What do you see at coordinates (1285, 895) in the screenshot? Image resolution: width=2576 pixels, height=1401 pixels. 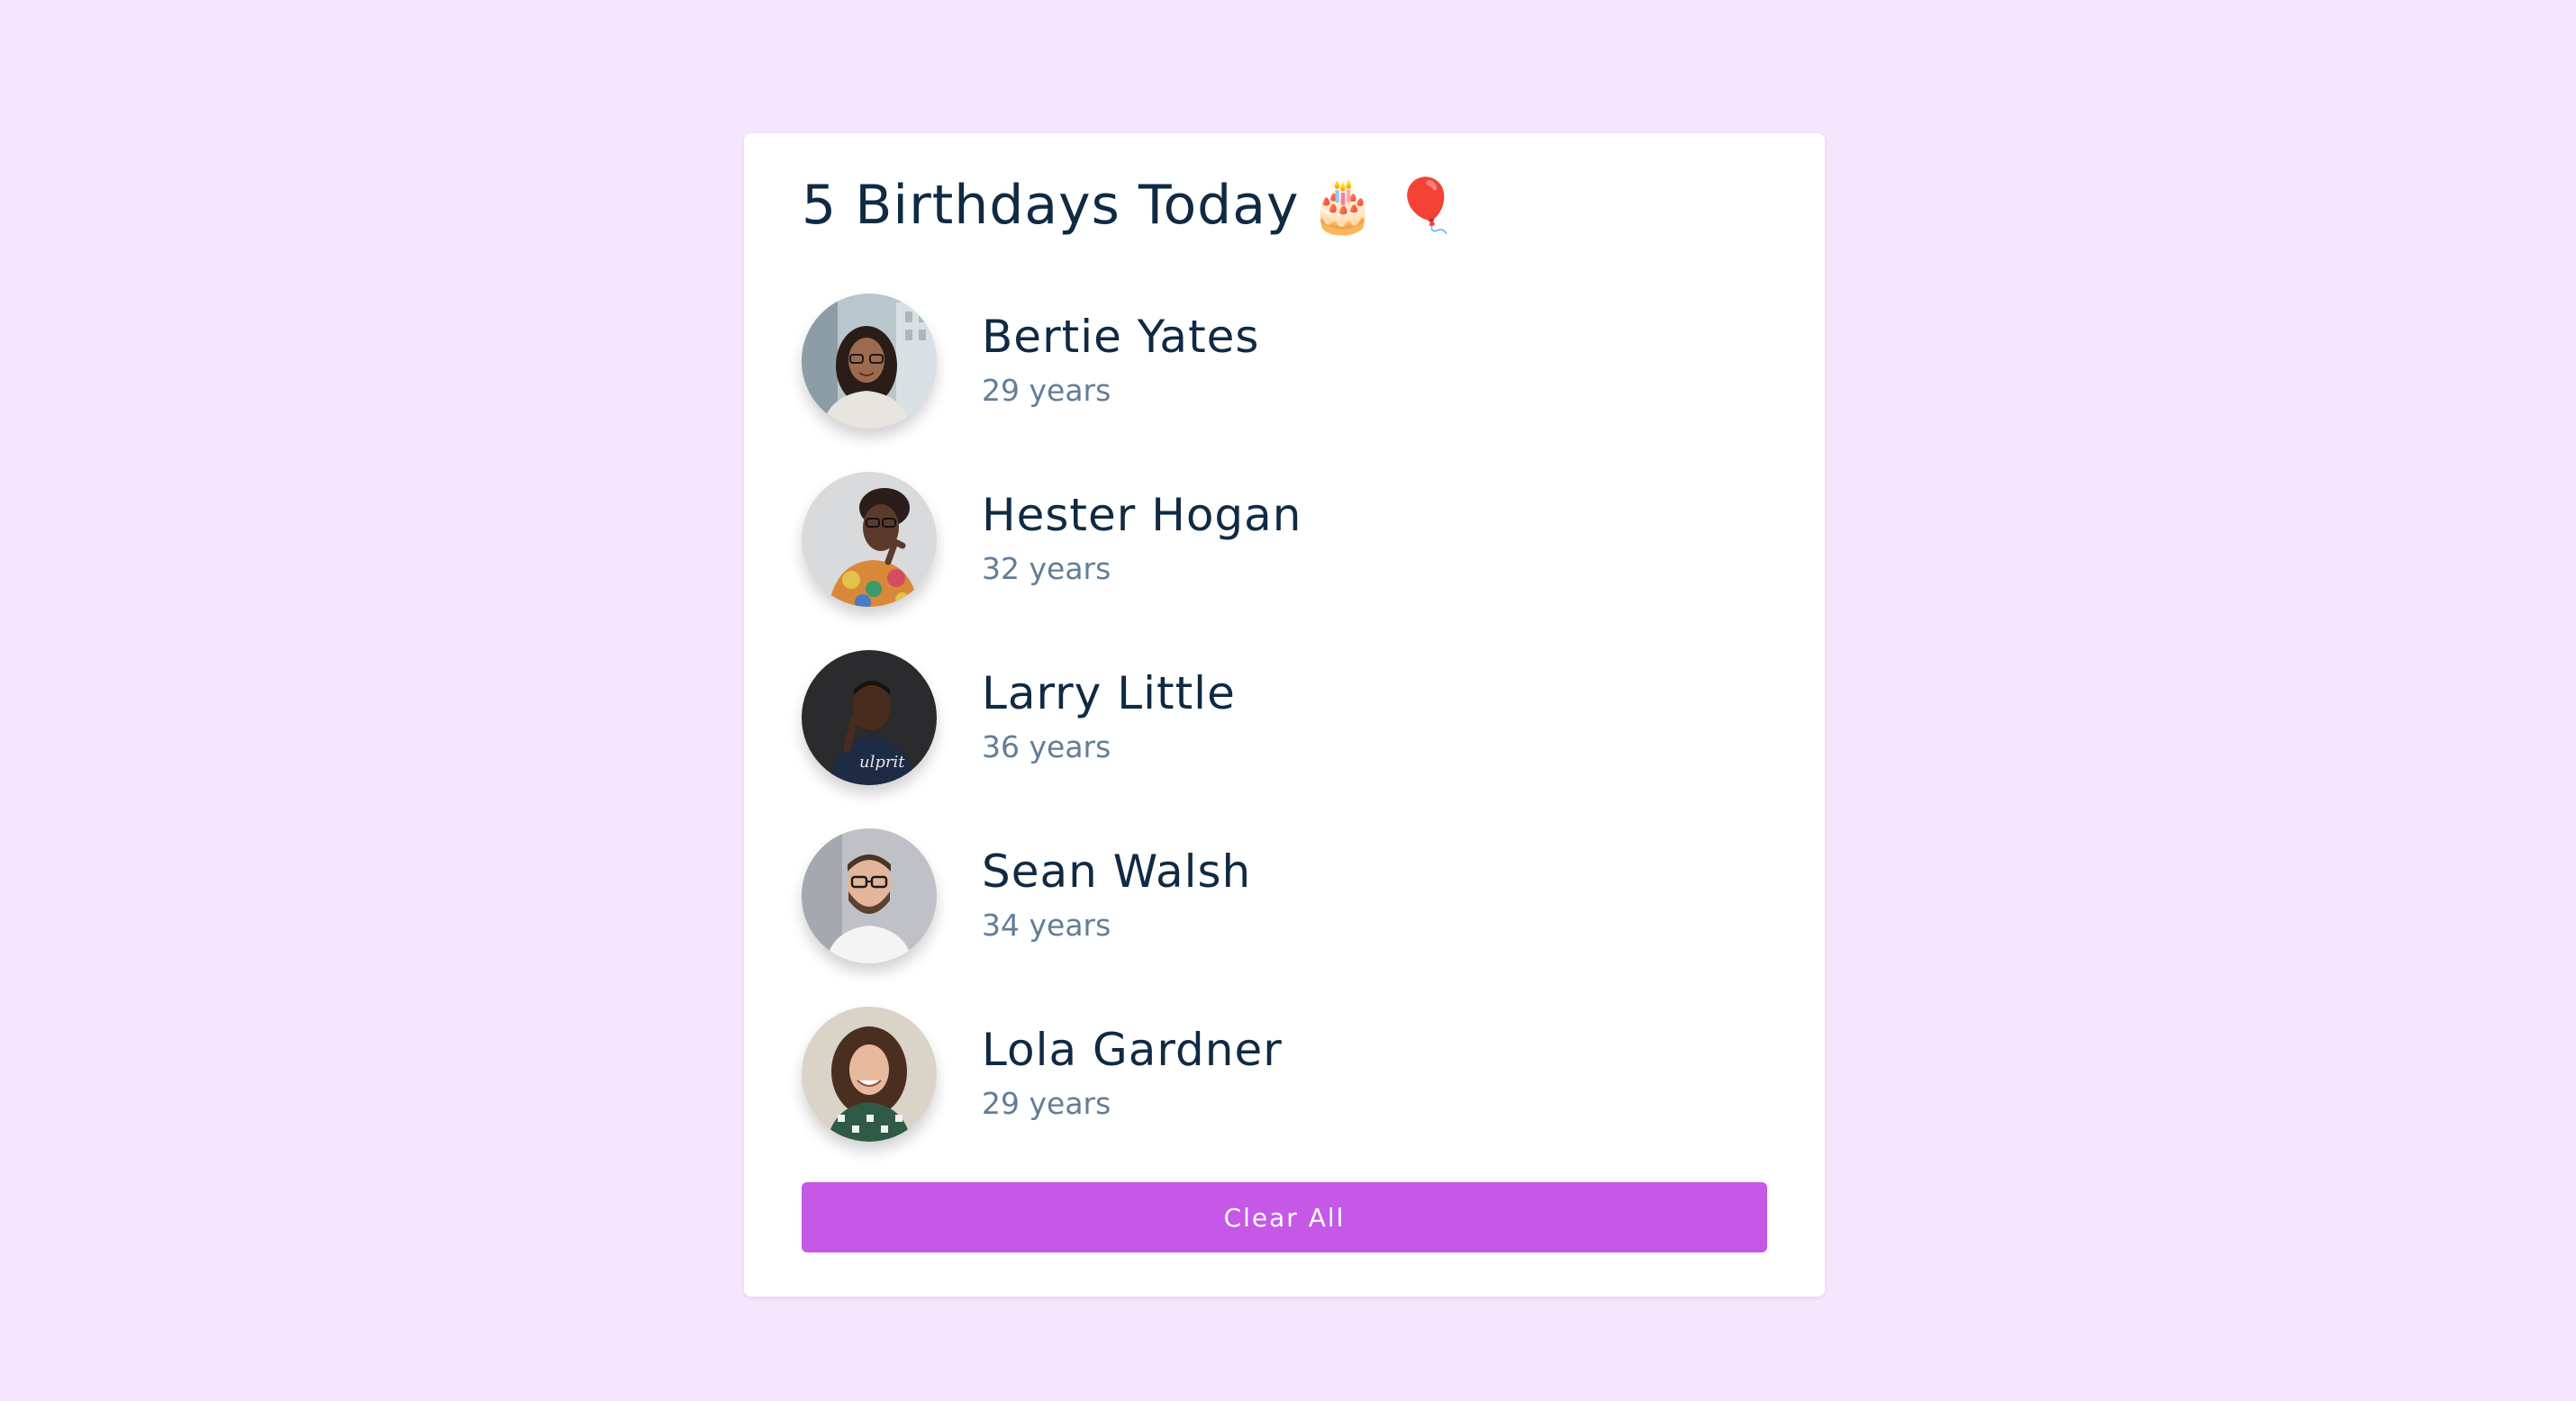 I see `list-item: Sean Walsh 34 years` at bounding box center [1285, 895].